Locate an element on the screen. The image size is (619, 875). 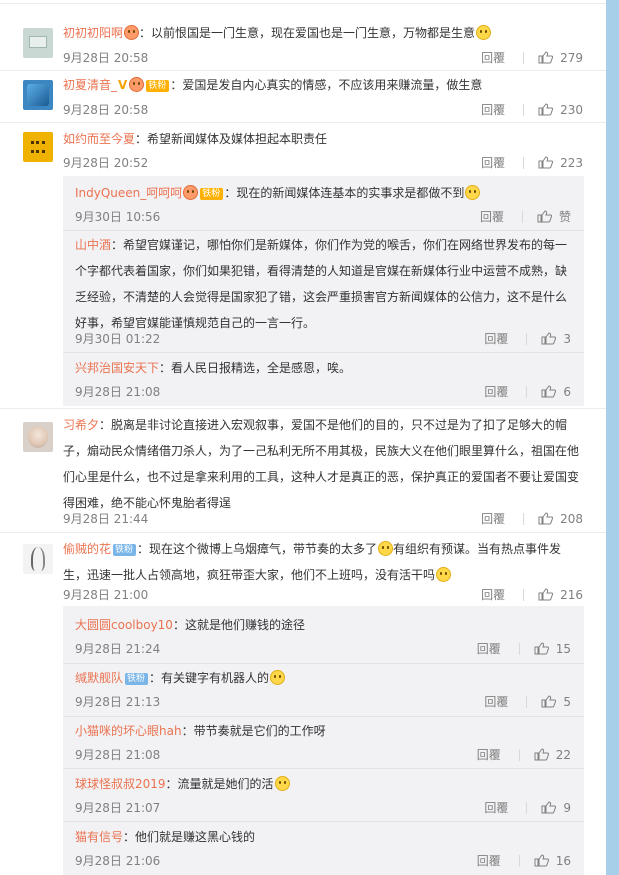
username-link: 小猫咪的坏心眼hah is located at coordinates (128, 731).